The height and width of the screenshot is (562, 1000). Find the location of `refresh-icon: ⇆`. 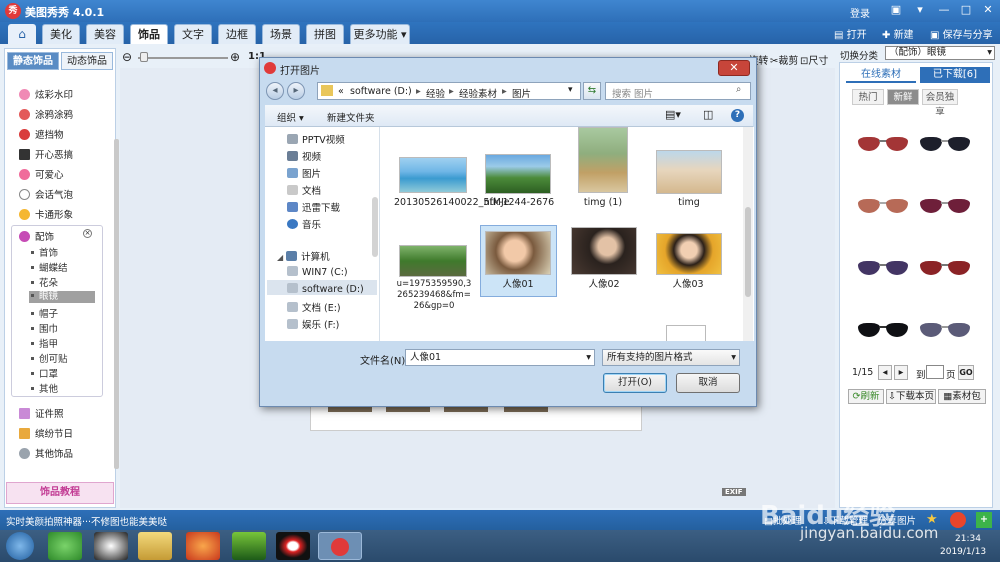

refresh-icon: ⇆ is located at coordinates (592, 91).